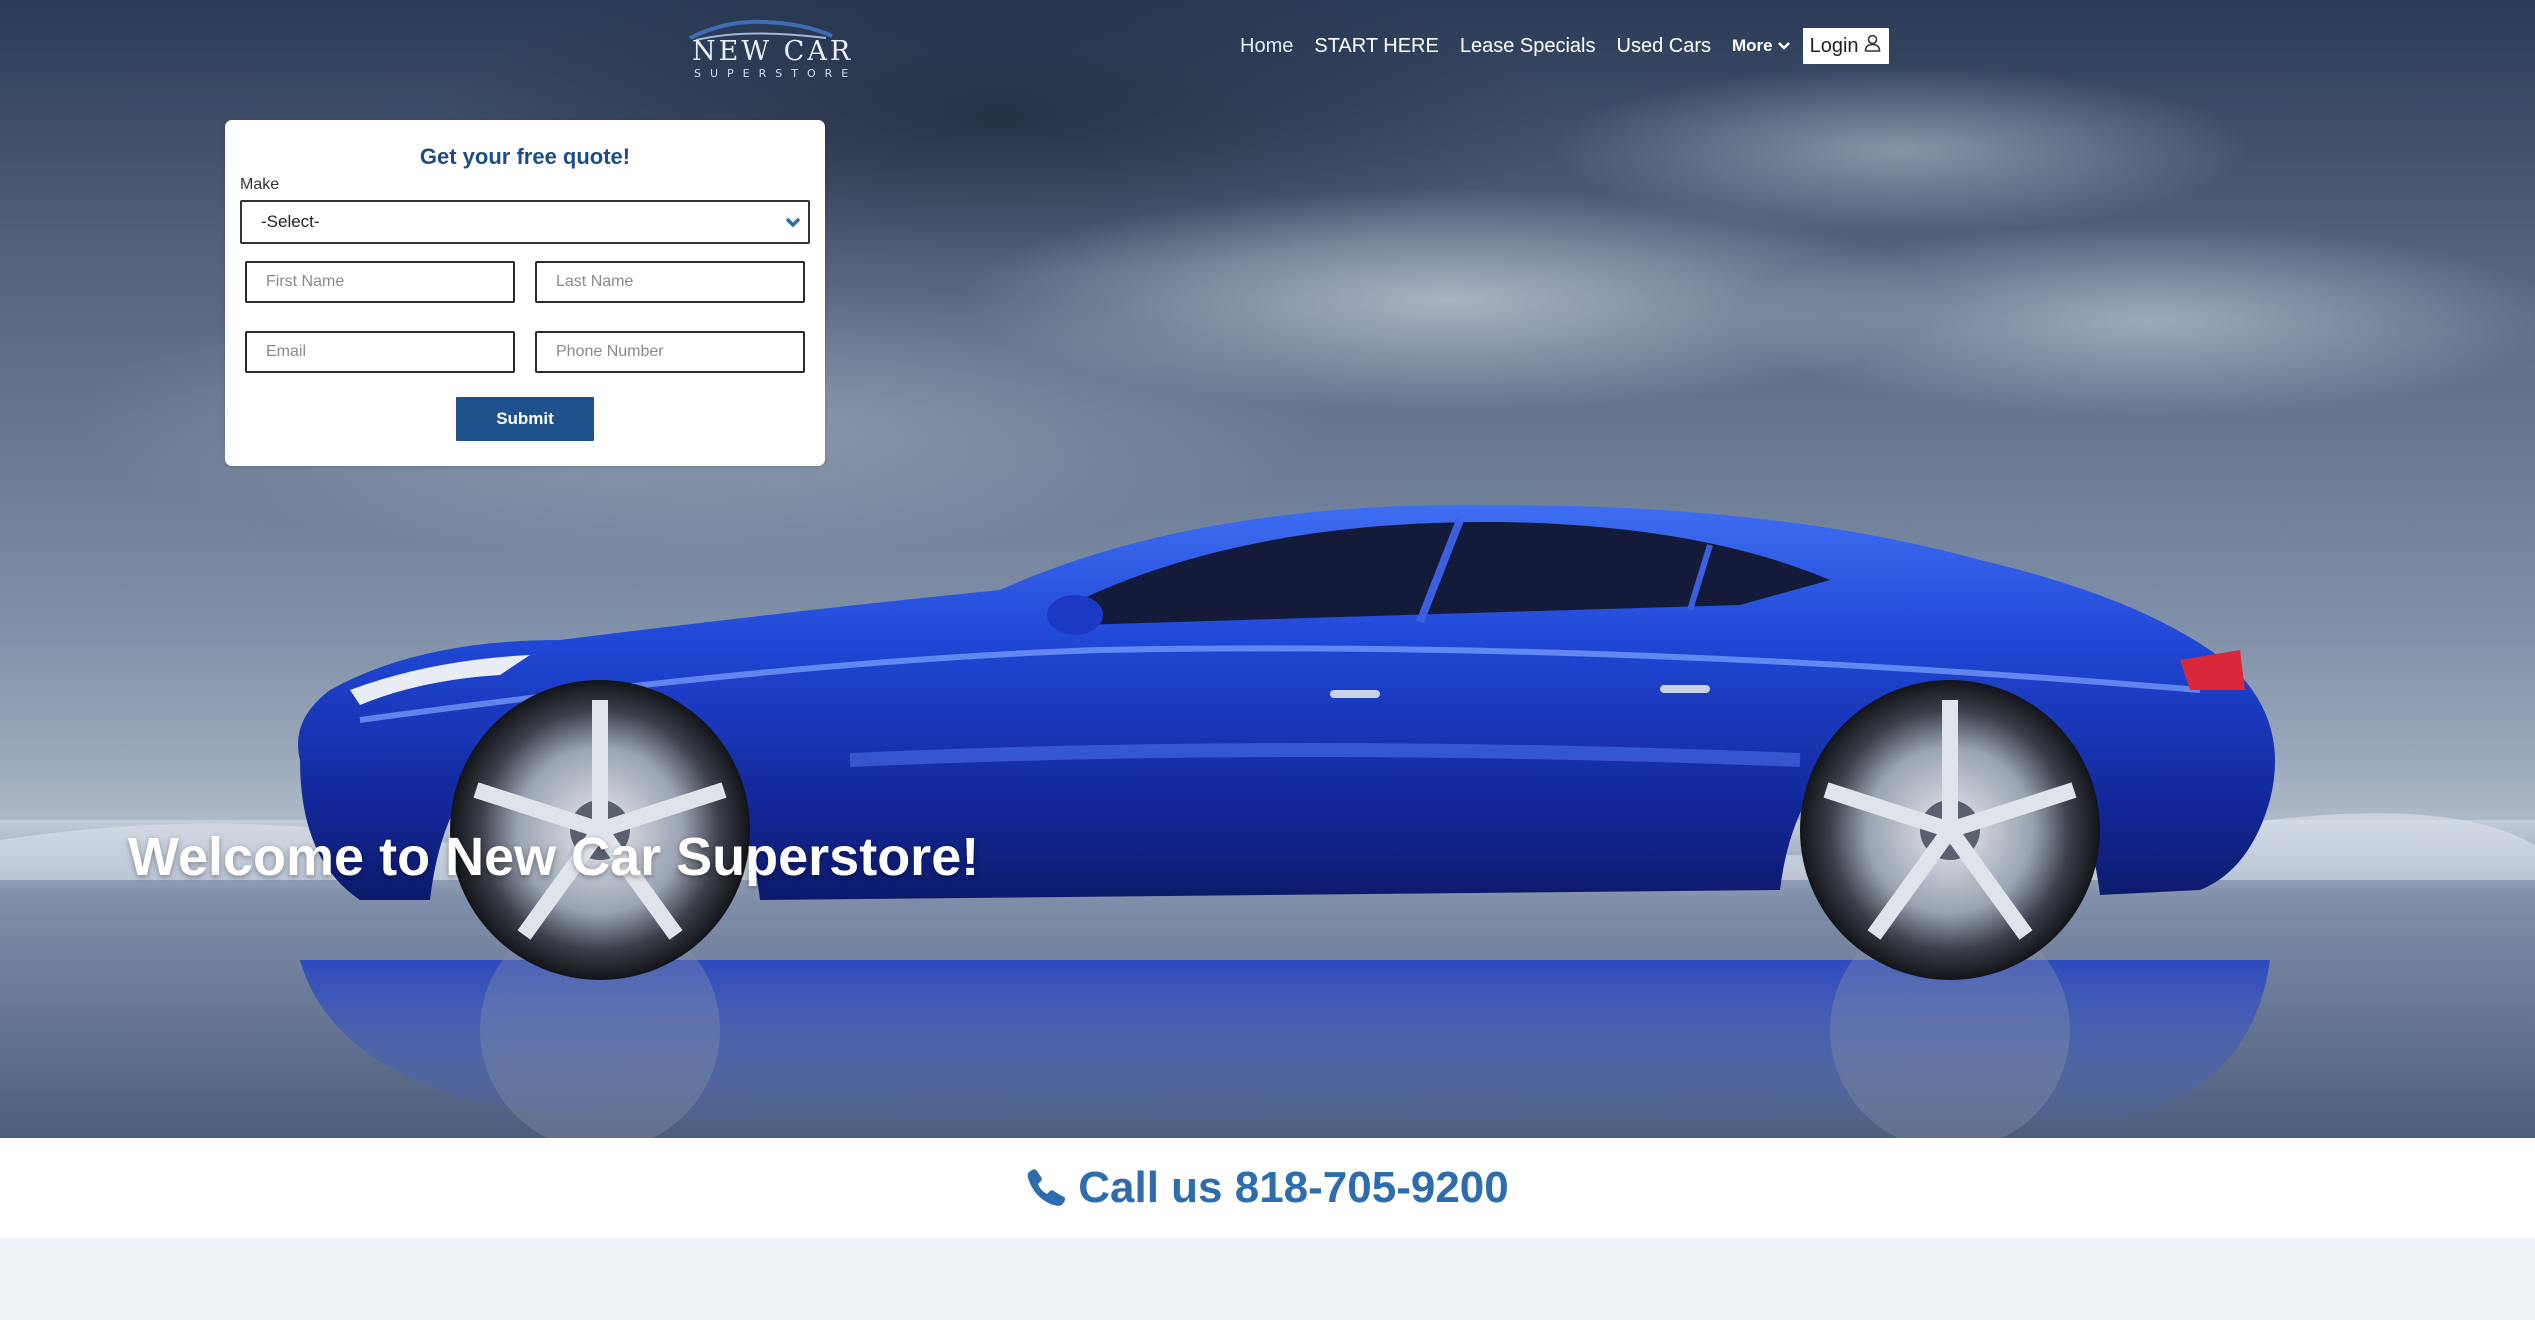  I want to click on phone-number-input, so click(670, 352).